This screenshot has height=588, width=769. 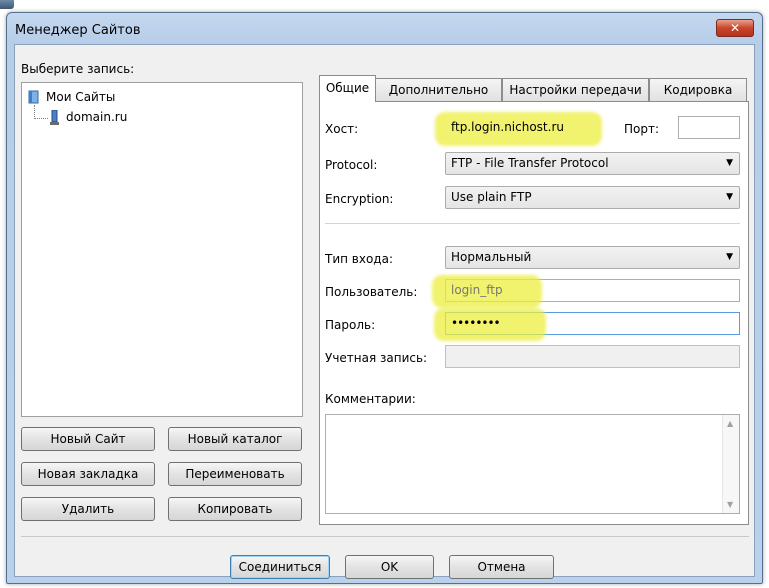 What do you see at coordinates (501, 567) in the screenshot?
I see `cancel-button: Отмена` at bounding box center [501, 567].